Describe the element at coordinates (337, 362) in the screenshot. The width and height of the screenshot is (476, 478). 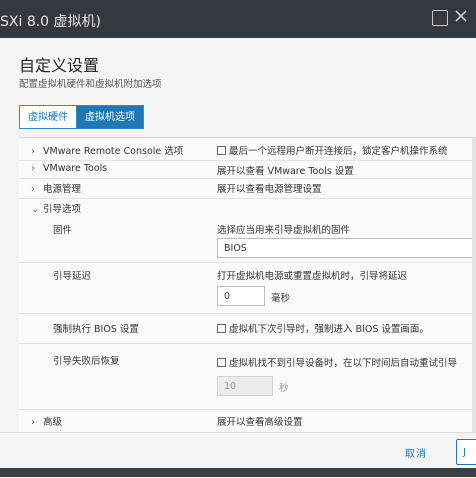
I see `failed-boot-recovery-option: 虚拟机找不到引导设备时，在以下时间后自动重试引导` at that location.